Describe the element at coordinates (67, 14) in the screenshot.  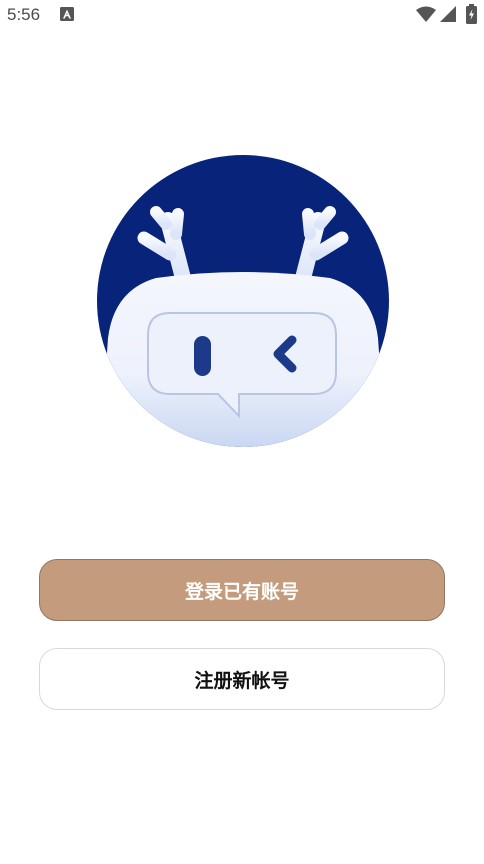
I see `notification-a-icon` at that location.